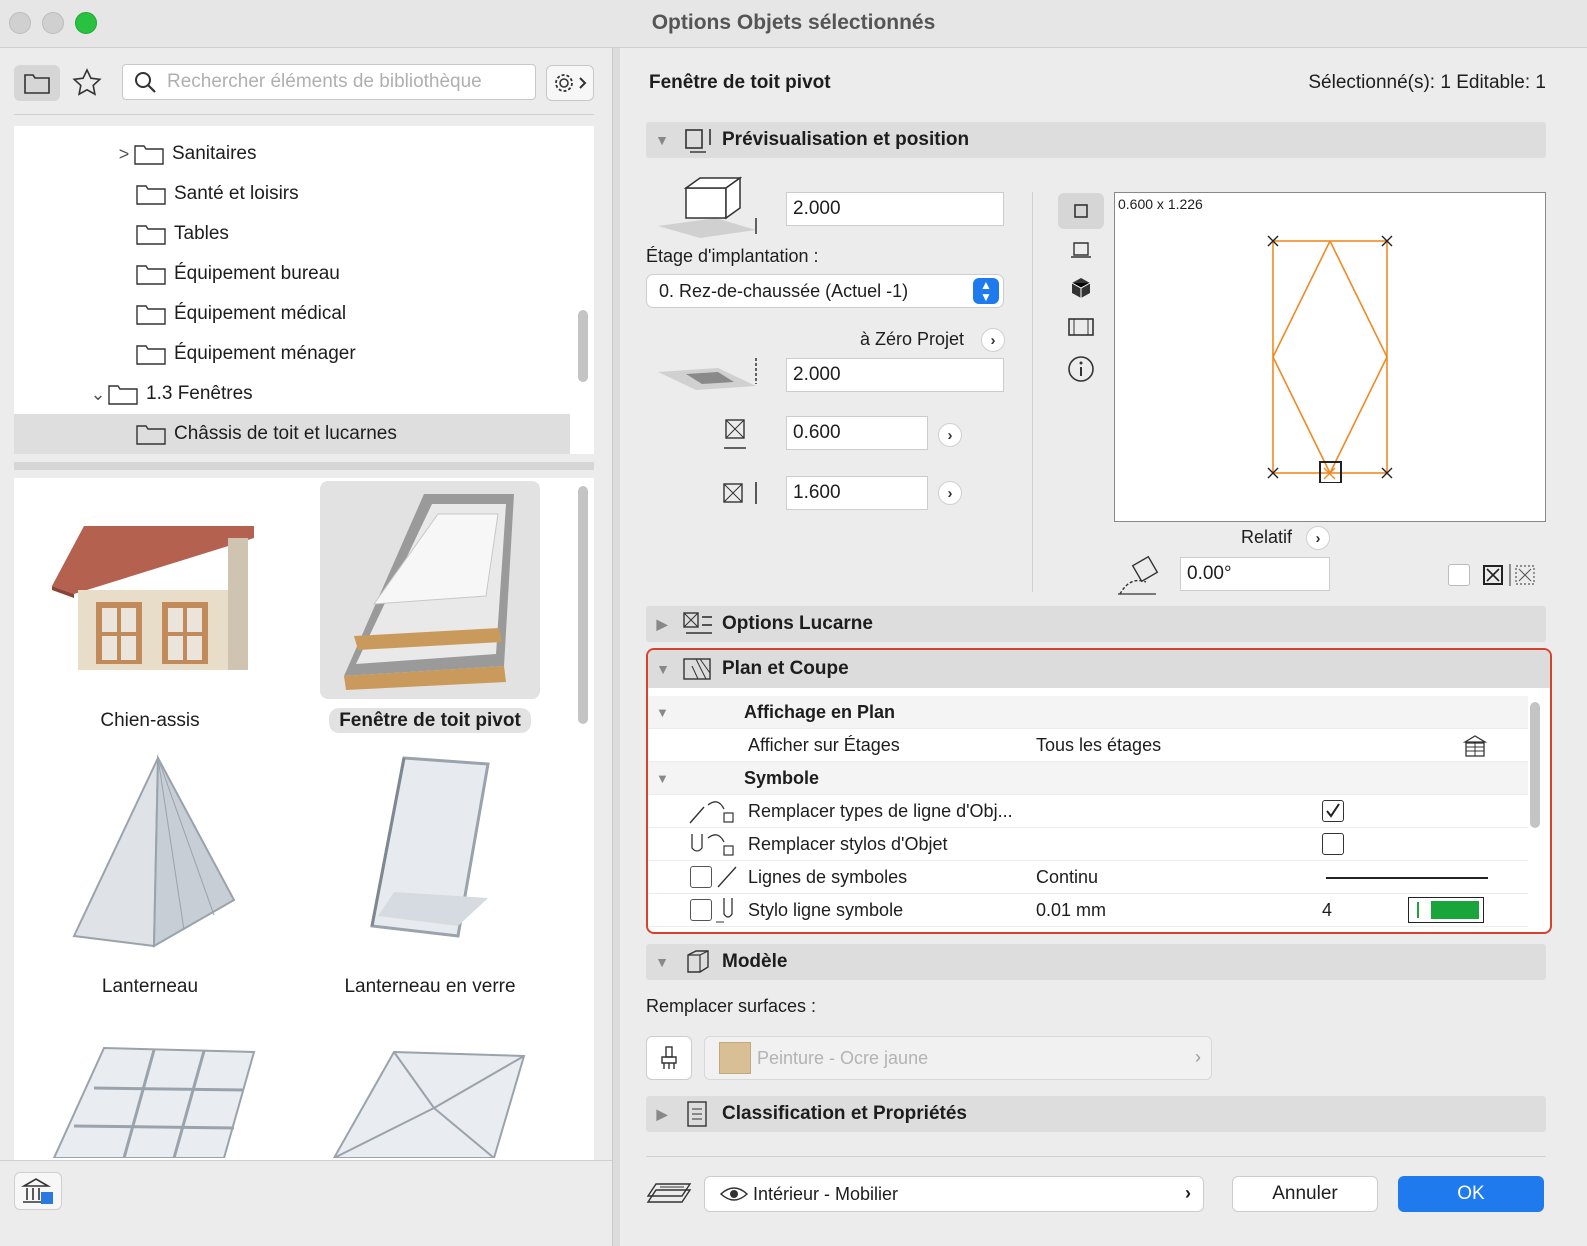  Describe the element at coordinates (292, 354) in the screenshot. I see `tree-item-equipement-menager: Équipement ménager` at that location.